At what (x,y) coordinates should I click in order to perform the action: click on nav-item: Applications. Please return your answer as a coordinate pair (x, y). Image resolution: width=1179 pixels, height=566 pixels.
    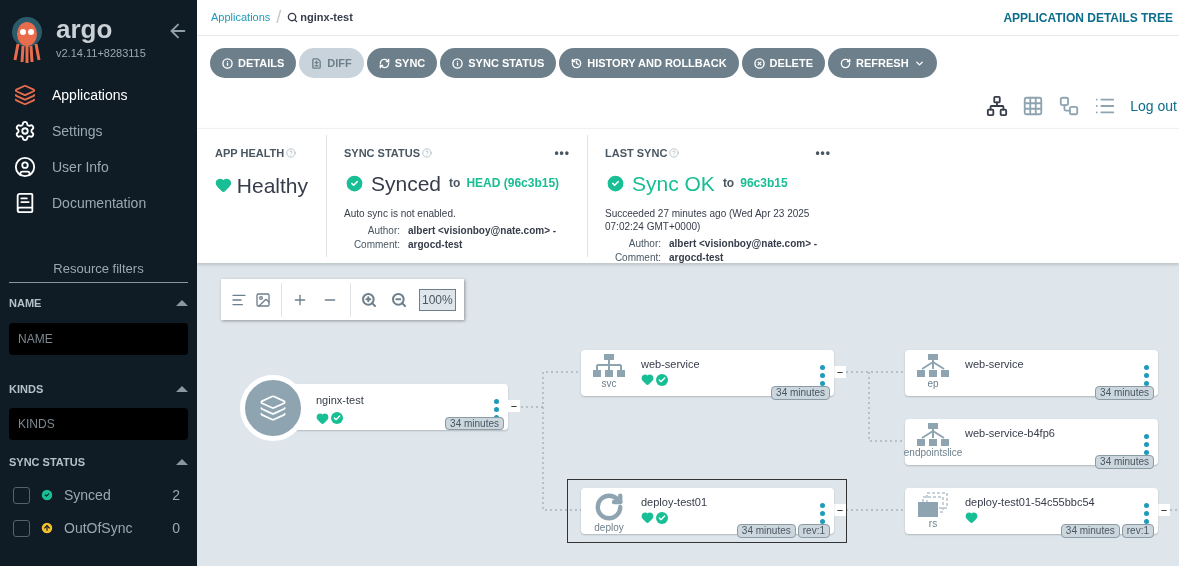
    Looking at the image, I should click on (98, 95).